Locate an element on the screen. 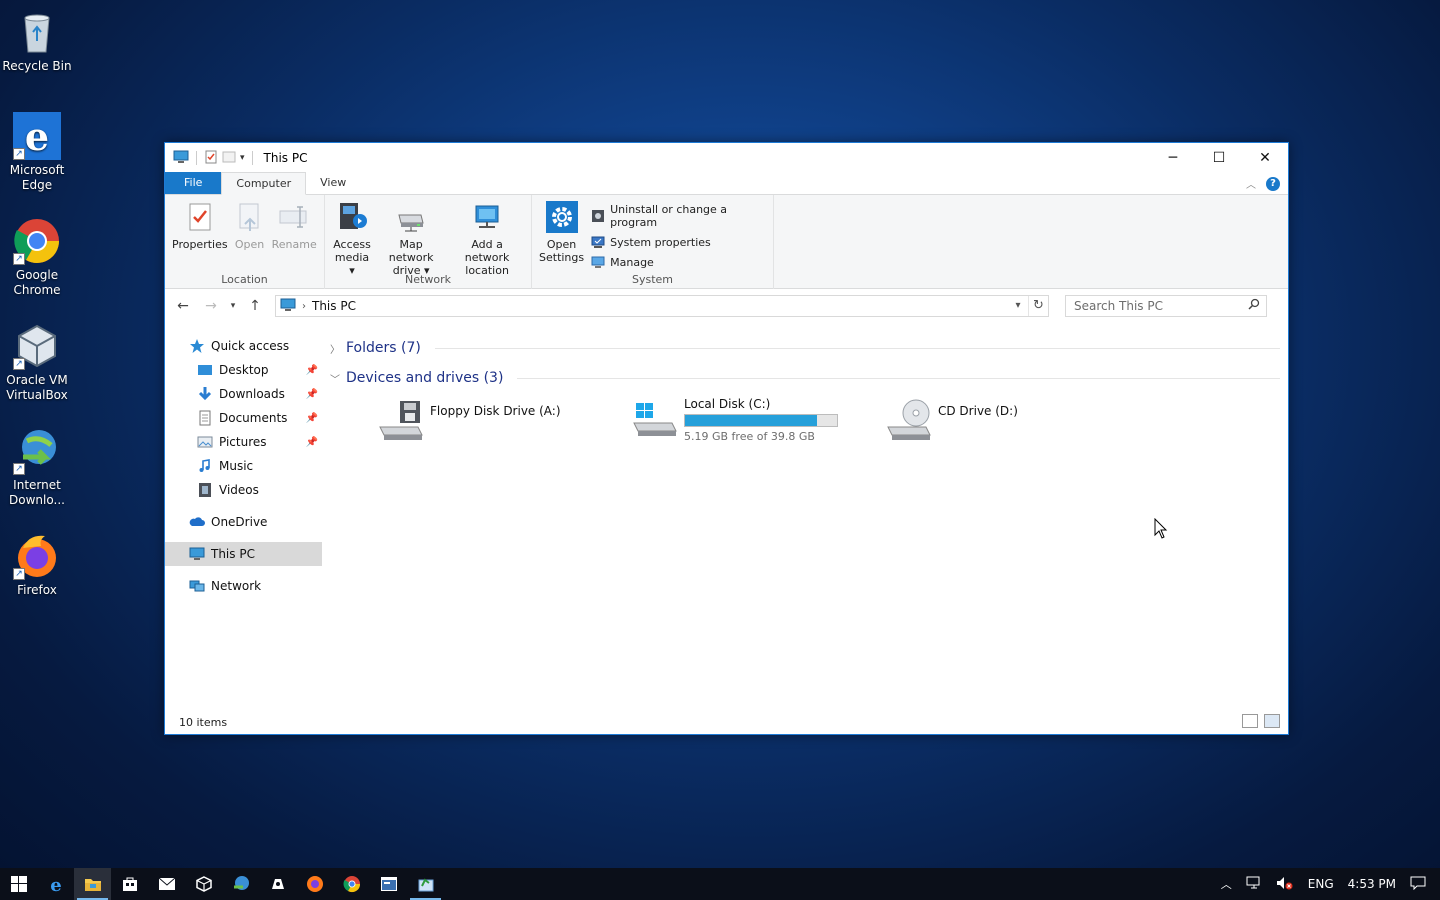 This screenshot has width=1440, height=900. tab-computer: Computer is located at coordinates (264, 183).